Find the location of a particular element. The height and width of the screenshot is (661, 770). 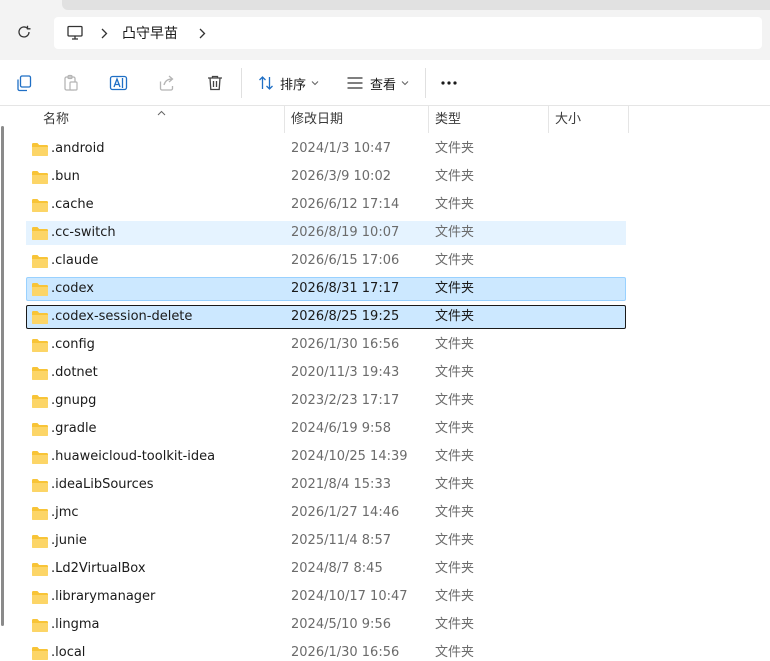

paste-button is located at coordinates (71, 83).